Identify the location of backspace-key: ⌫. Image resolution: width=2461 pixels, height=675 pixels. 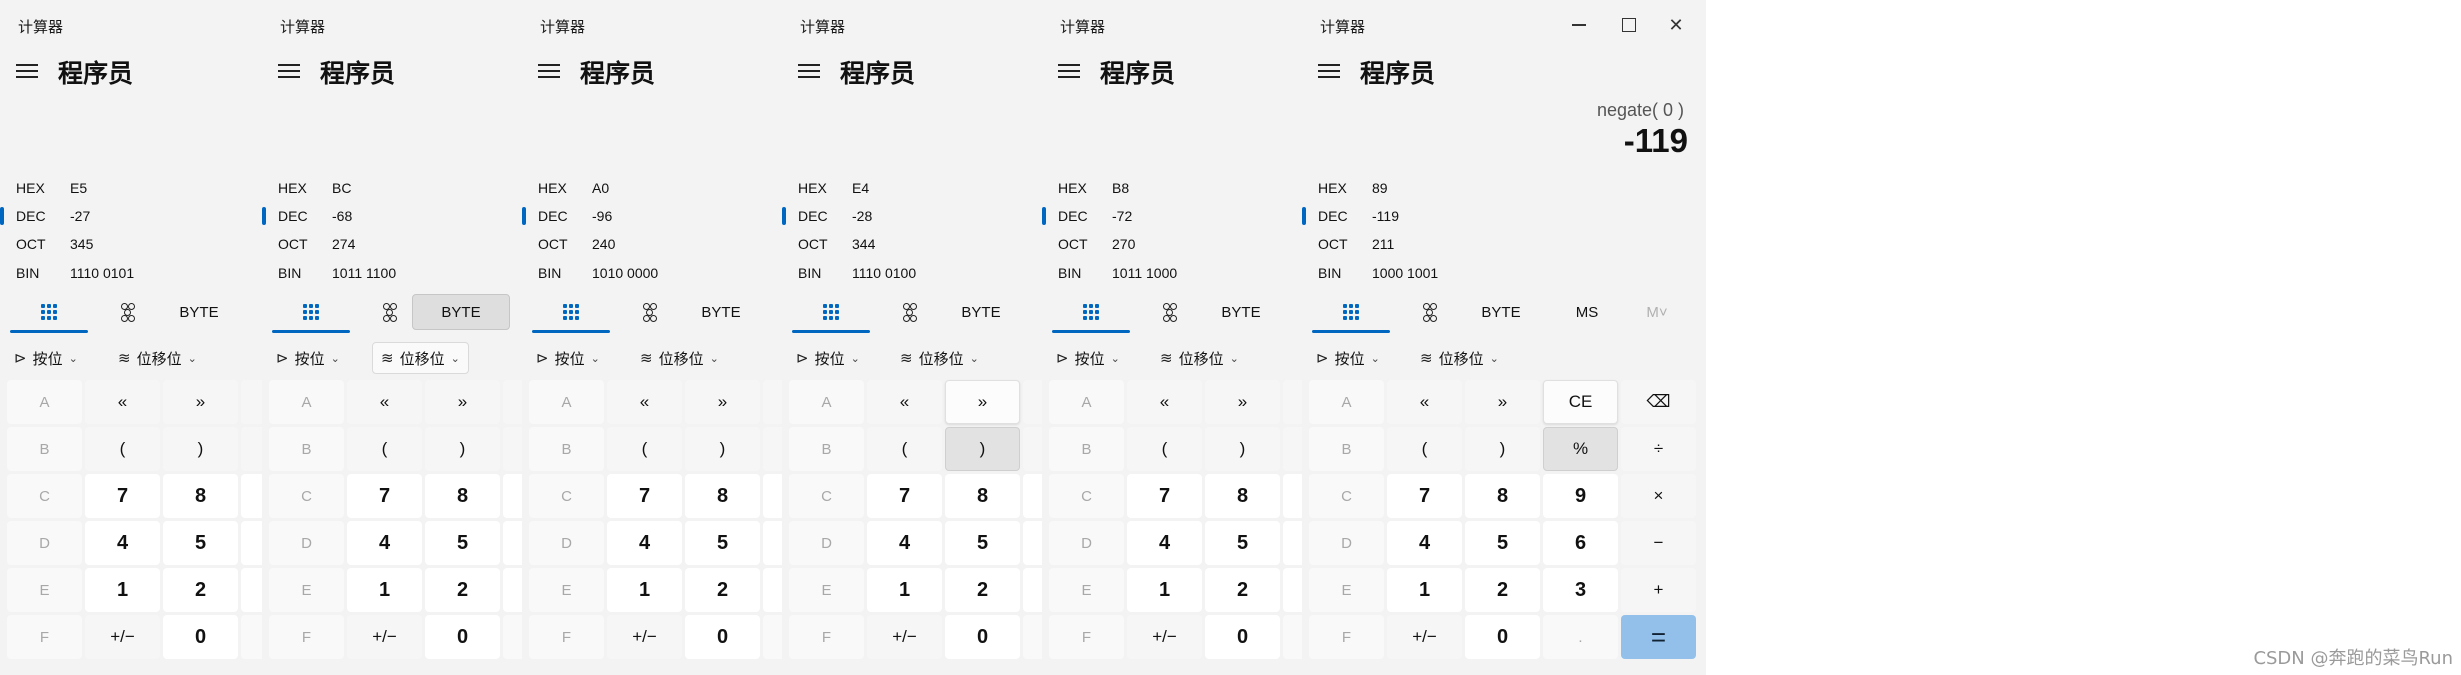
(1658, 402).